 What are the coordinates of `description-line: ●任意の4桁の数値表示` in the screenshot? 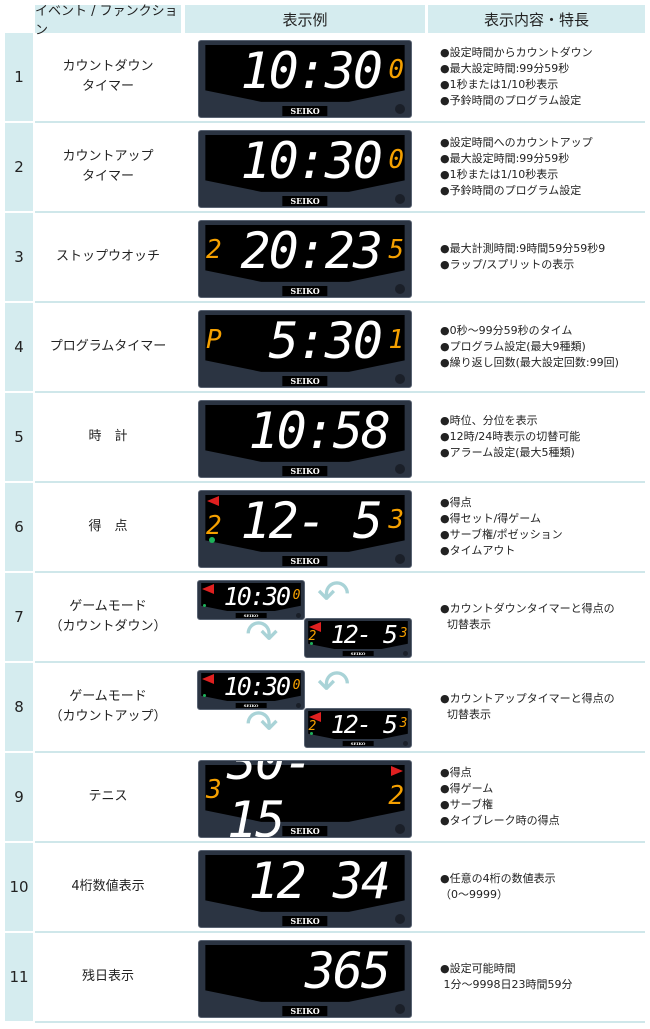 It's located at (498, 878).